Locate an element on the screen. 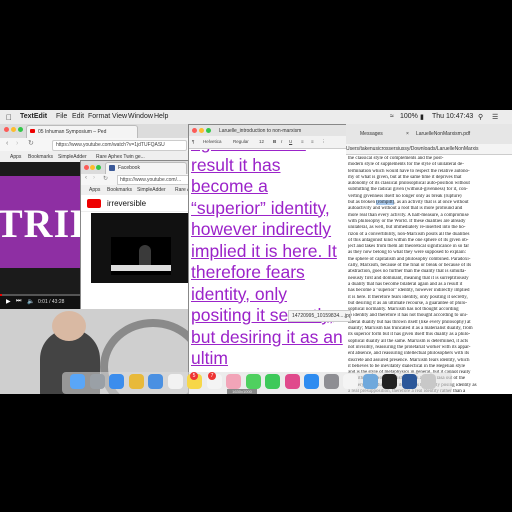 The width and height of the screenshot is (512, 512). volume-icon: 🔈 is located at coordinates (30, 301).